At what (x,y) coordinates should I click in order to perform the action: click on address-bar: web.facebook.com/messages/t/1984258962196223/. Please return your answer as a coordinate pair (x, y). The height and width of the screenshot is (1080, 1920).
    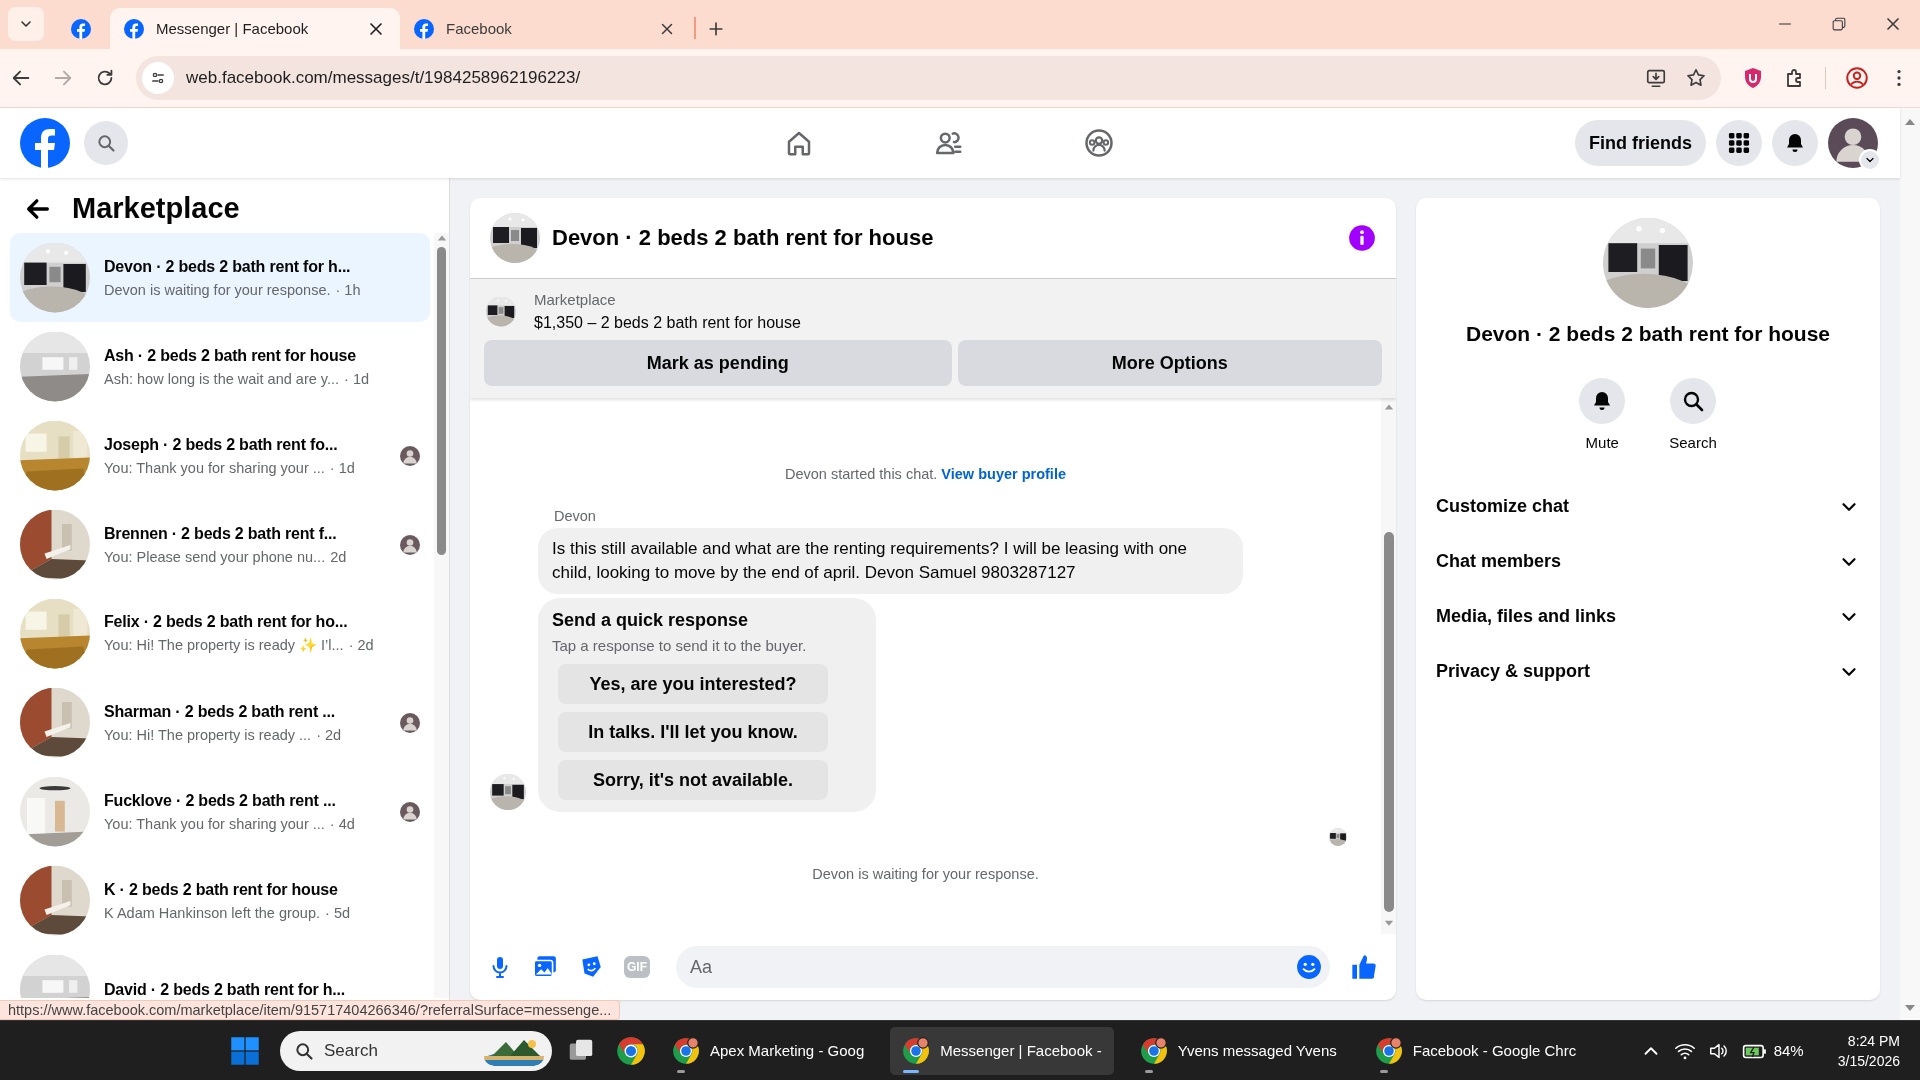
    Looking at the image, I should click on (928, 78).